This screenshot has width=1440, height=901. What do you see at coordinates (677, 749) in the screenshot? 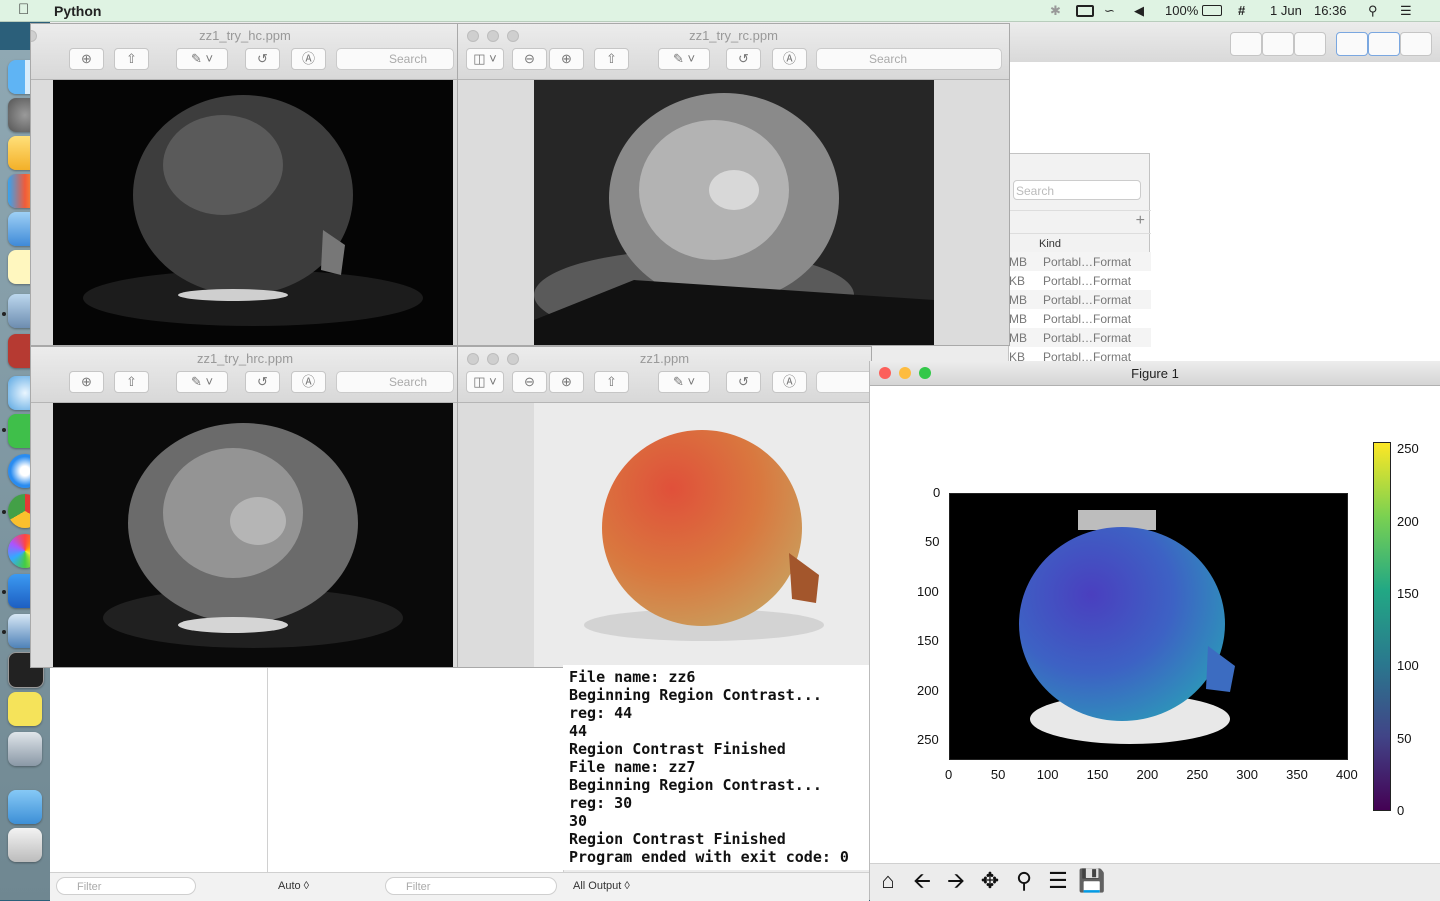
I see `console-line: Region Contrast Finished` at bounding box center [677, 749].